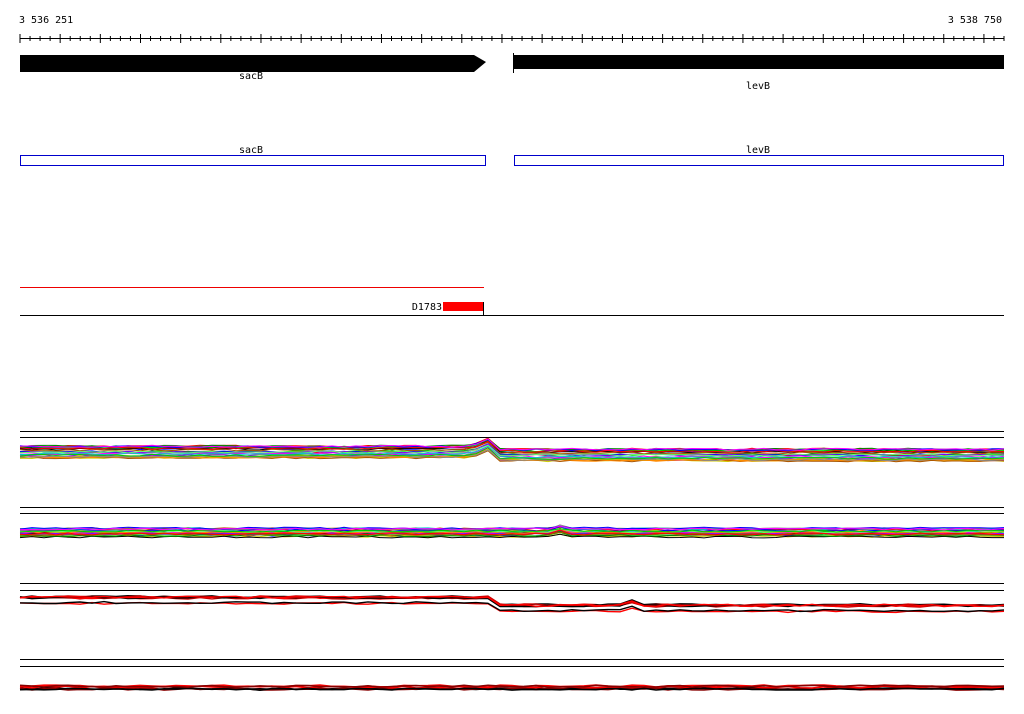 This screenshot has height=714, width=1024. I want to click on annotation-box-sacb, so click(253, 160).